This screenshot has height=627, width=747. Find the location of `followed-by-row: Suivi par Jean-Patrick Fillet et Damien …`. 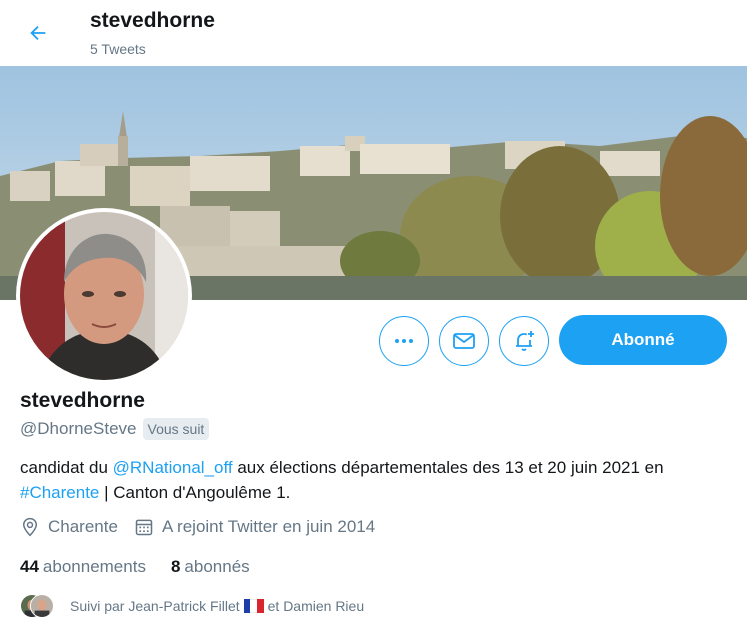

followed-by-row: Suivi par Jean-Patrick Fillet et Damien … is located at coordinates (192, 606).